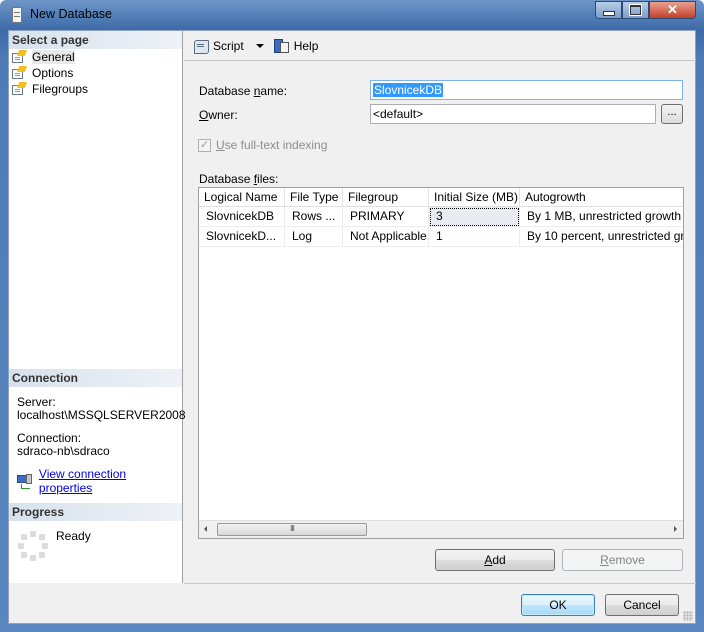  What do you see at coordinates (291, 46) in the screenshot?
I see `help-button: Help` at bounding box center [291, 46].